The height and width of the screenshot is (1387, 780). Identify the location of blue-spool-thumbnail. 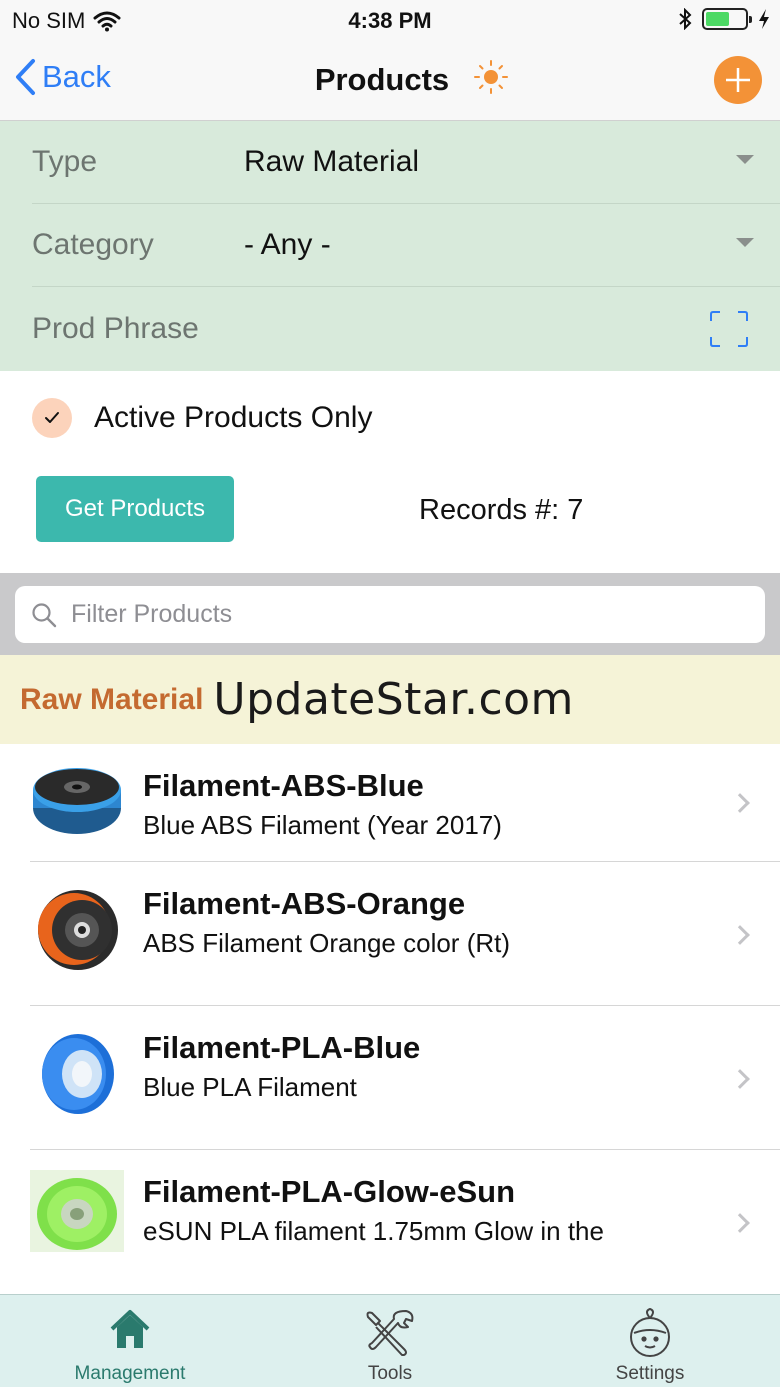
(77, 801).